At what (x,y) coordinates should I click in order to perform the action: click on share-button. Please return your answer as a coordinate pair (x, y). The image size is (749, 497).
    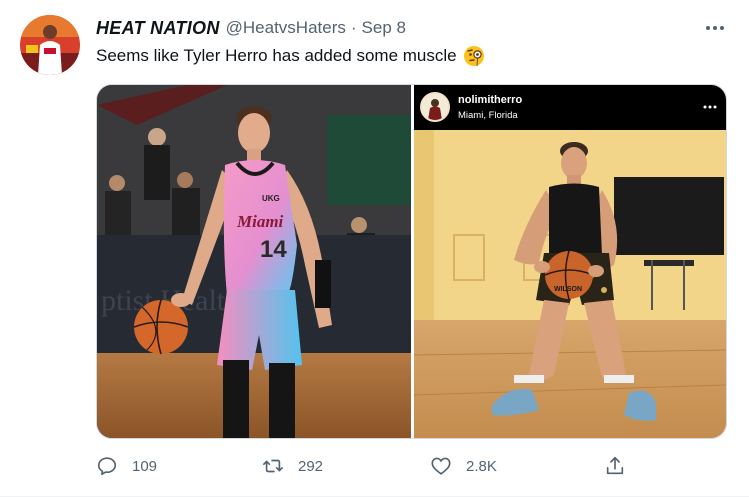
    Looking at the image, I should click on (615, 466).